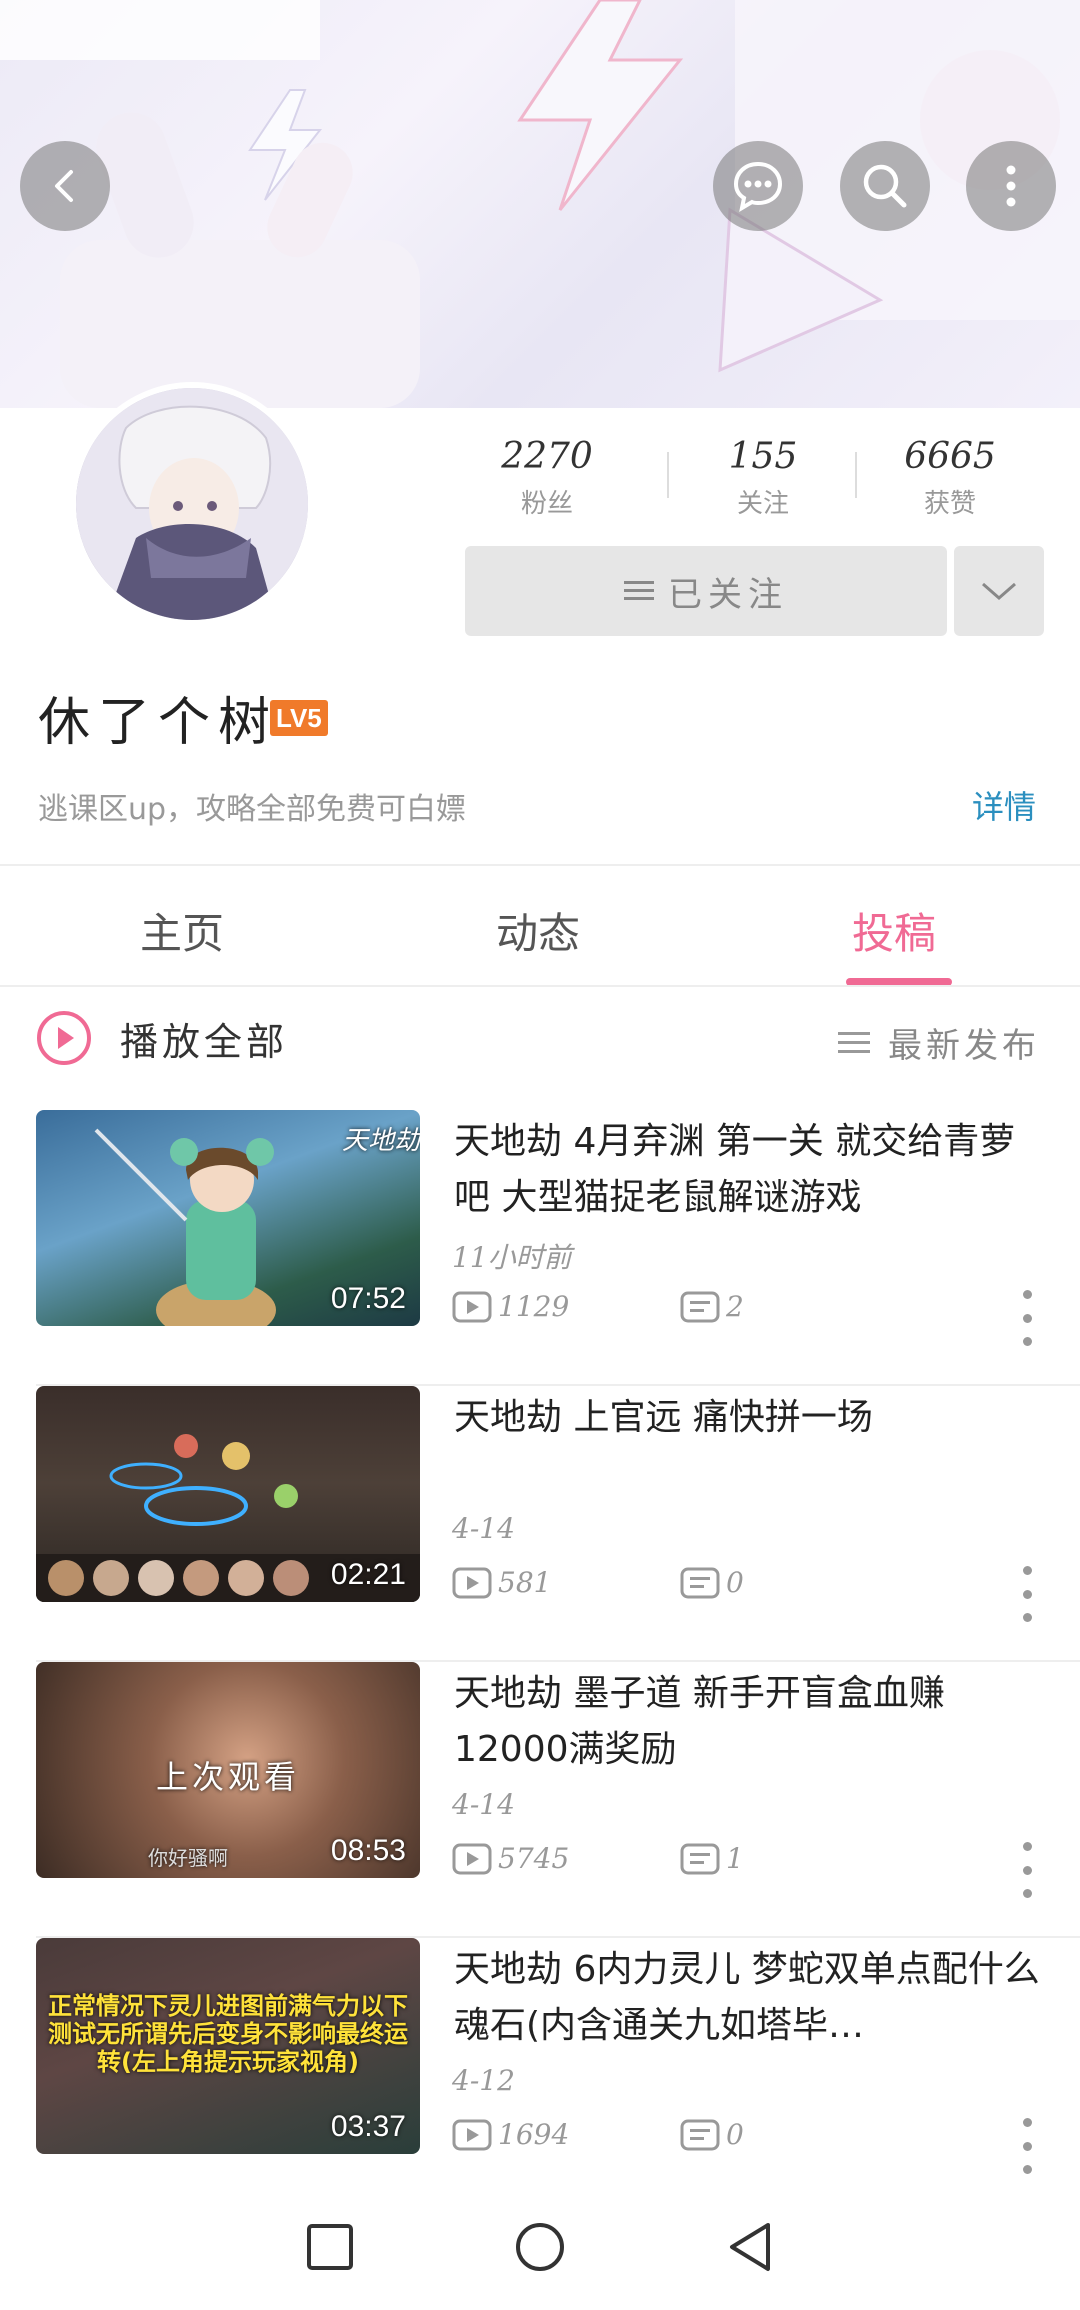  Describe the element at coordinates (380, 1141) in the screenshot. I see `thumbnail-caption: 天地劫` at that location.